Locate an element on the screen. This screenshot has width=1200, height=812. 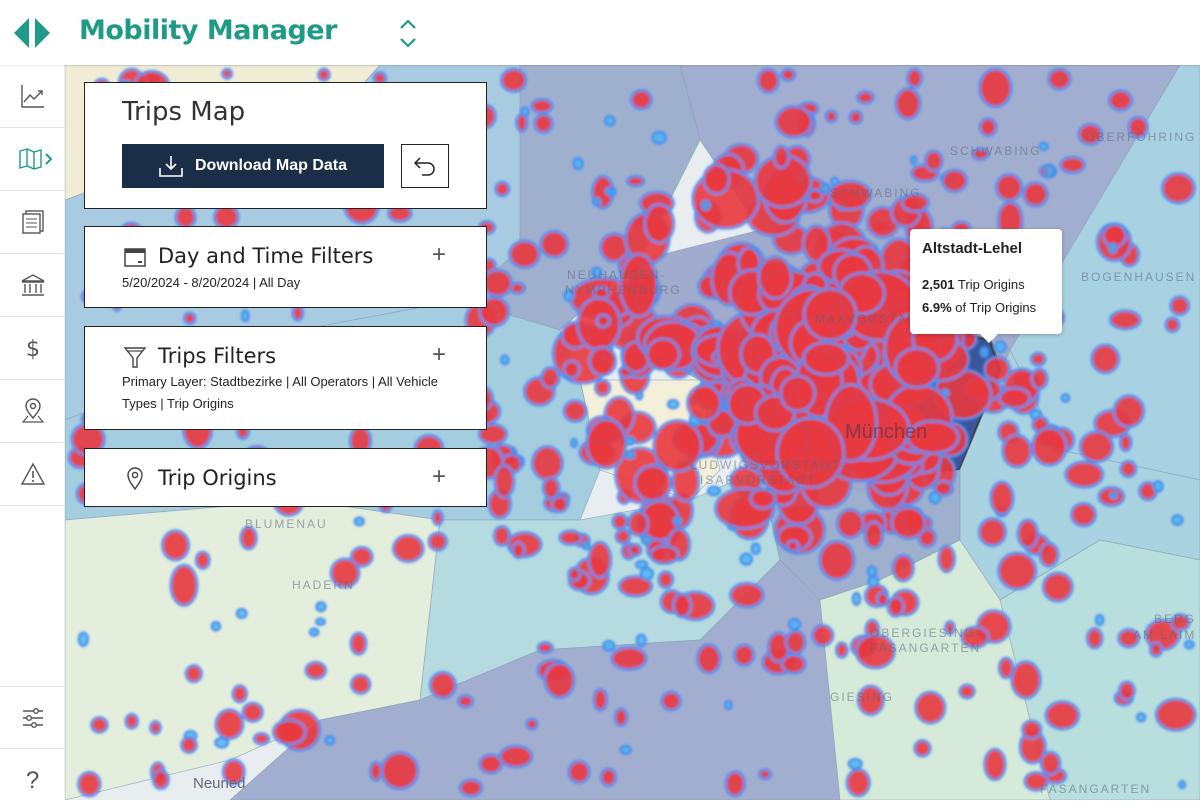
sidebar-item-map is located at coordinates (32, 159).